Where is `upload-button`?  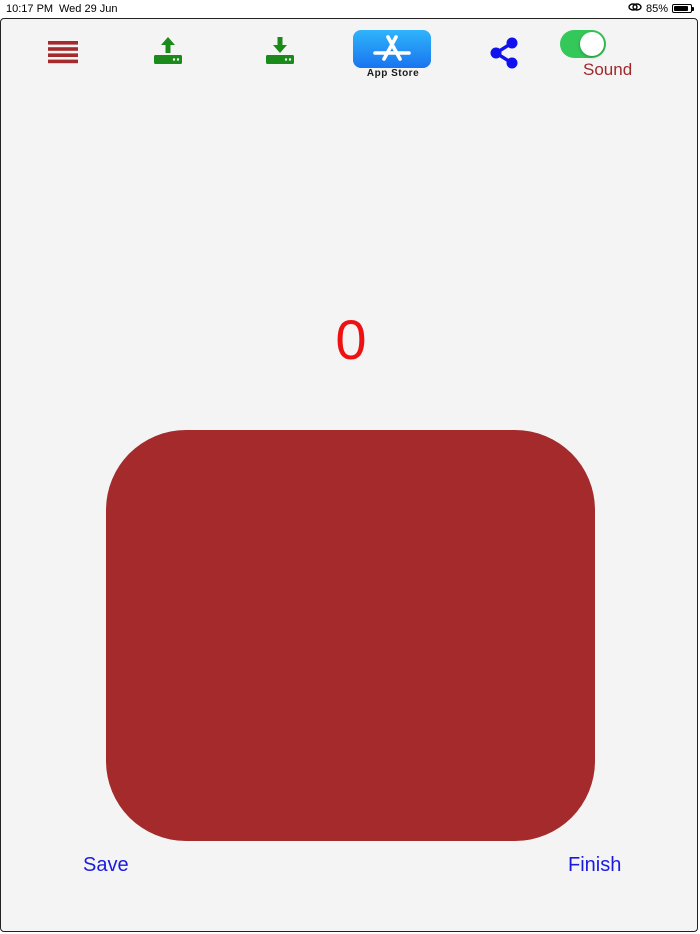 upload-button is located at coordinates (168, 53).